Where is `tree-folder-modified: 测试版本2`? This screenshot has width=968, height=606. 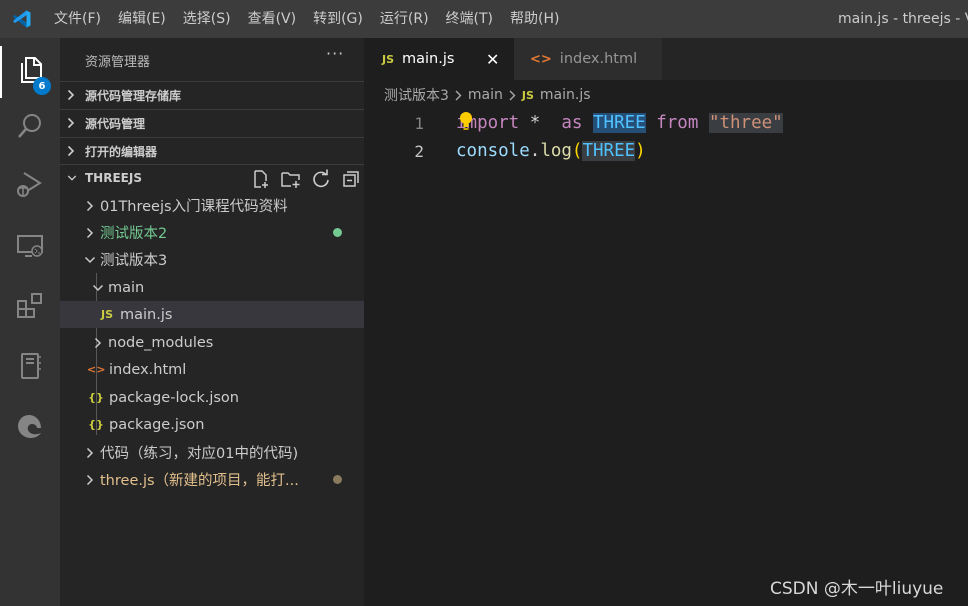
tree-folder-modified: 测试版本2 is located at coordinates (212, 232).